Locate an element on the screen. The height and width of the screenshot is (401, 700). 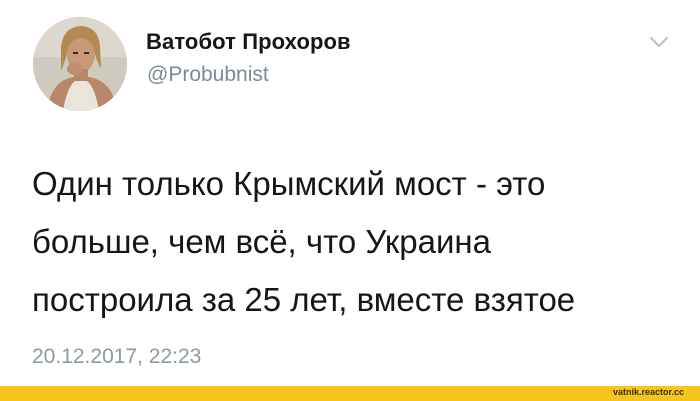
avatar-photo-icon is located at coordinates (80, 64).